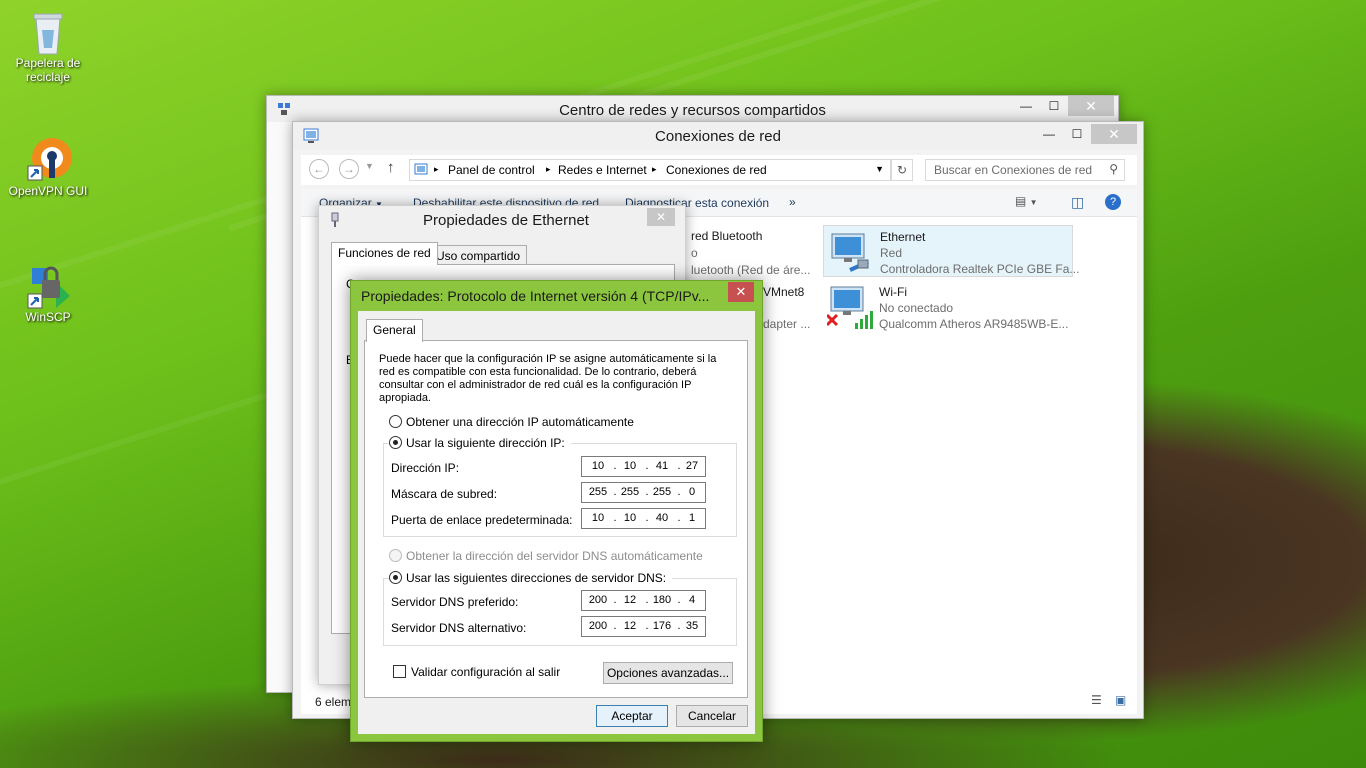  What do you see at coordinates (48, 293) in the screenshot?
I see `desktop-icon-winscp: WinSCP` at bounding box center [48, 293].